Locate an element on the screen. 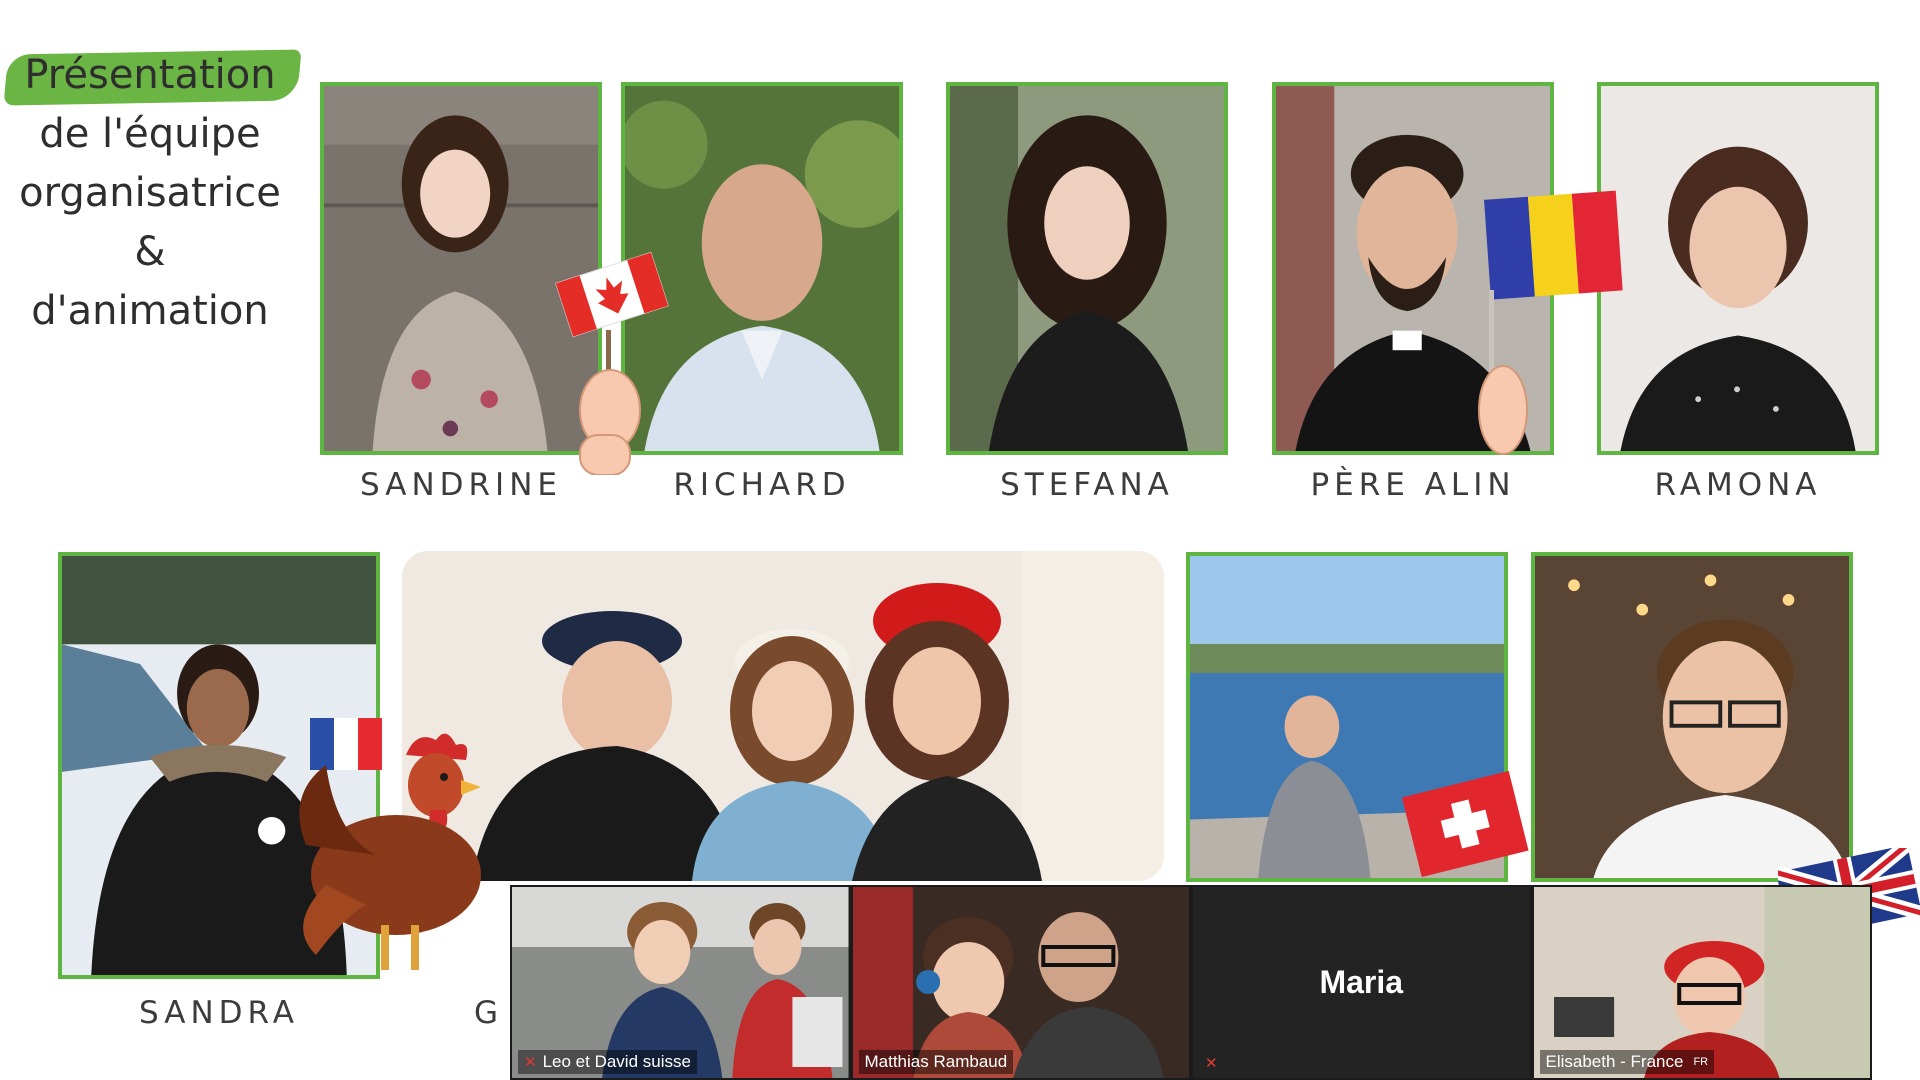 This screenshot has height=1080, width=1920. participant-label: ✕ Leo et David suisse is located at coordinates (607, 1062).